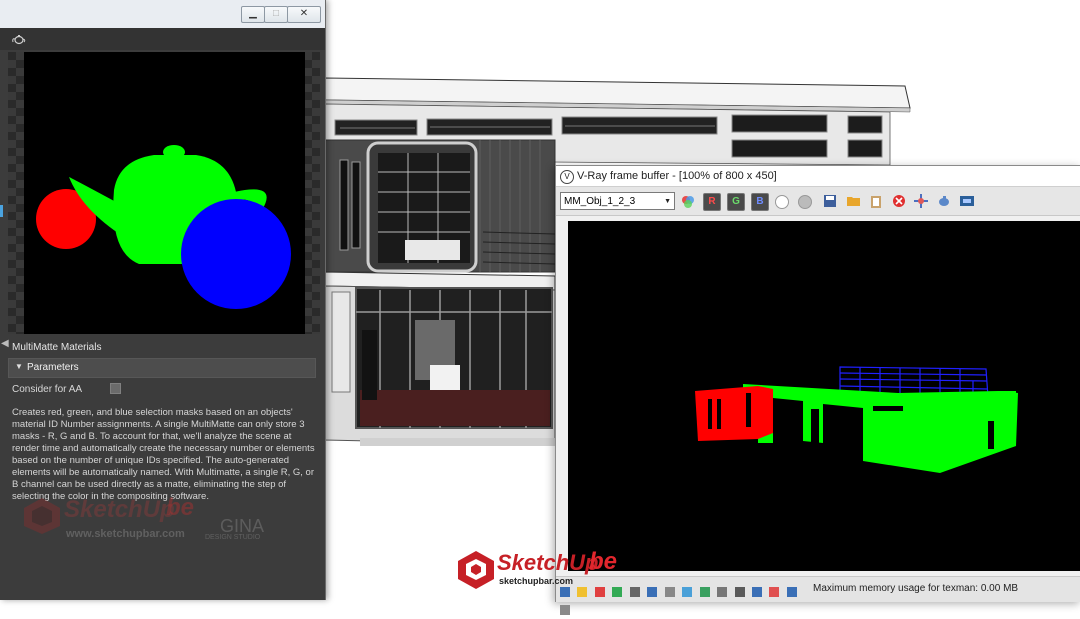  What do you see at coordinates (634, 591) in the screenshot?
I see `histogram-icon` at bounding box center [634, 591].